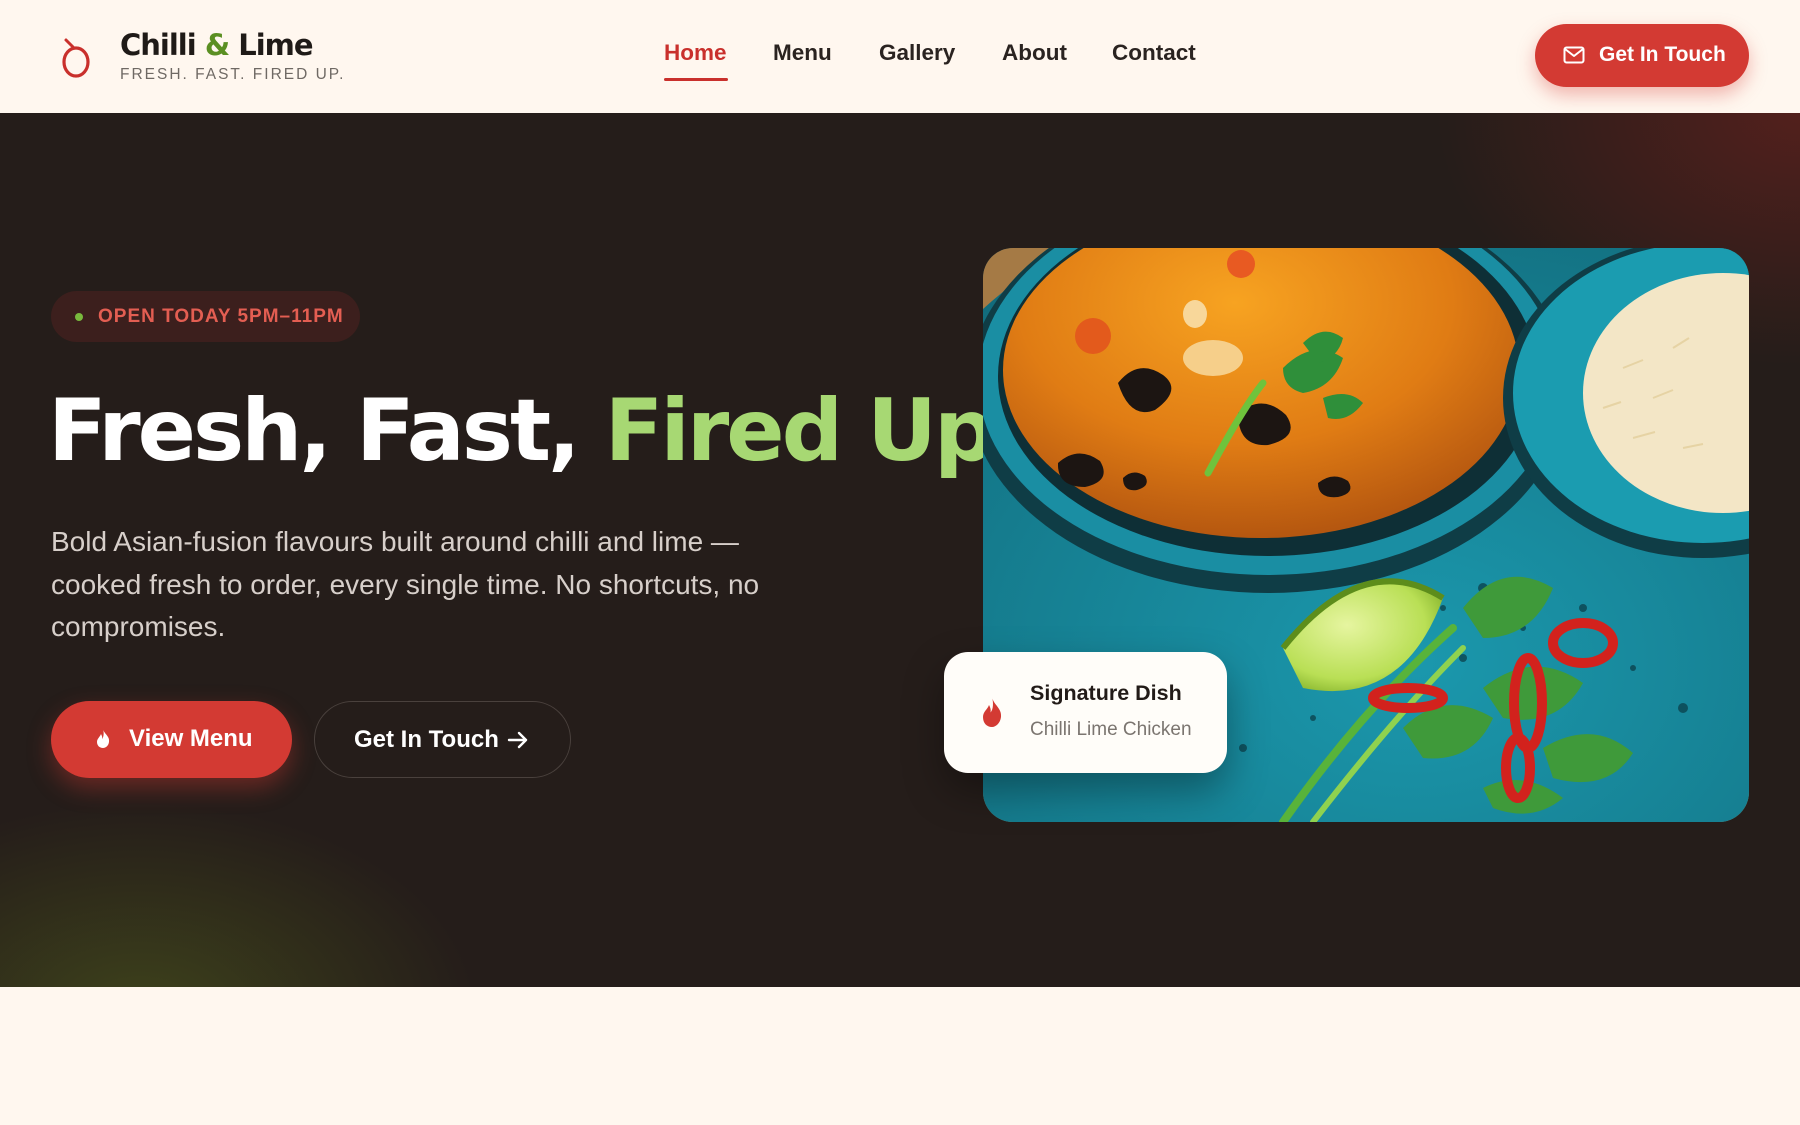  Describe the element at coordinates (191, 738) in the screenshot. I see `view-menu-label: View Menu` at that location.